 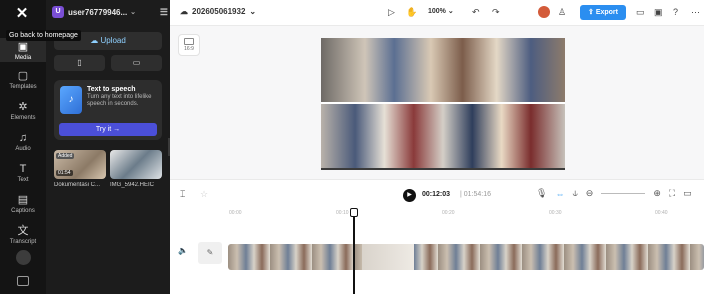 I want to click on ruler-tick: 00:00, so click(x=235, y=213).